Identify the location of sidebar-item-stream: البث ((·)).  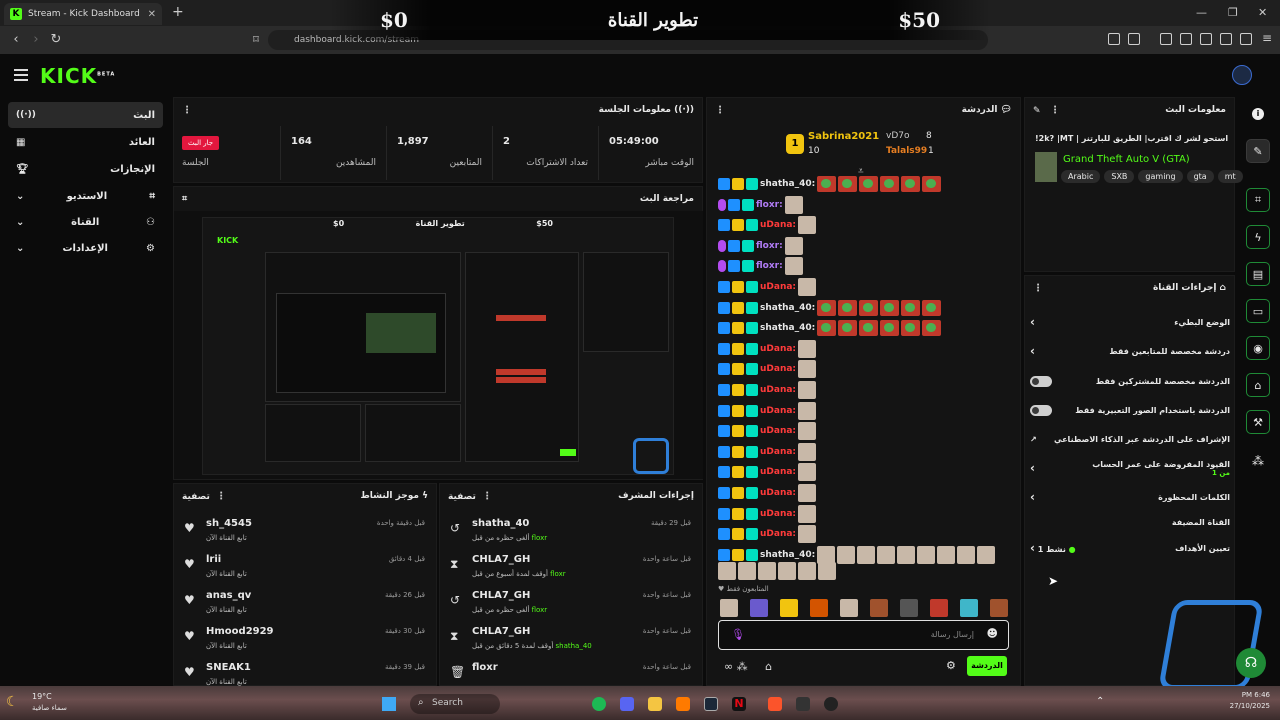
(85, 115).